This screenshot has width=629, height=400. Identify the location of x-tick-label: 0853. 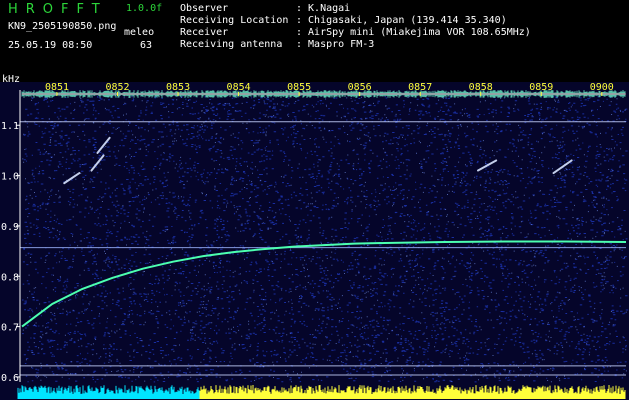
(178, 87).